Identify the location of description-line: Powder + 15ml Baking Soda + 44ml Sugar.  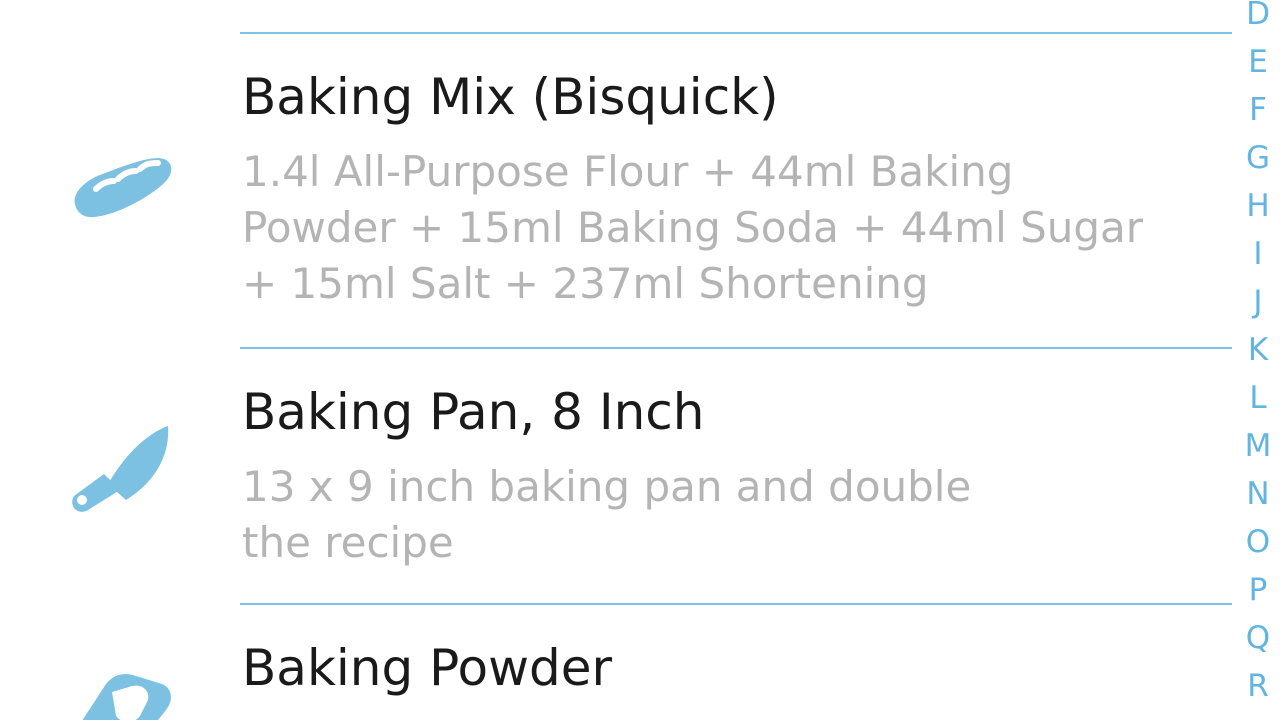
(693, 227).